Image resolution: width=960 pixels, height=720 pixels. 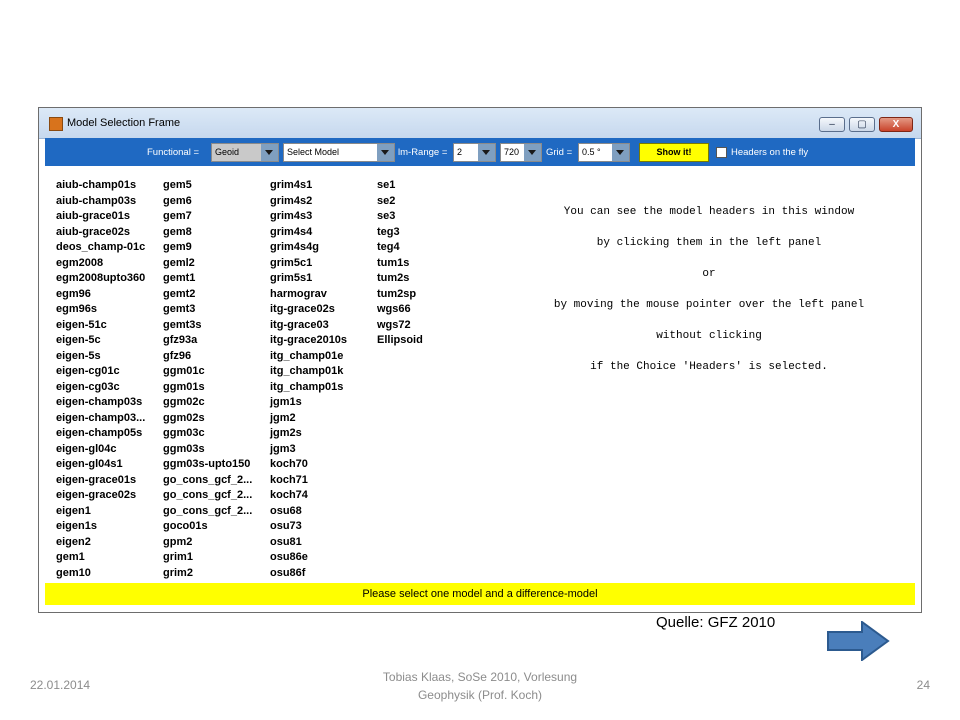 What do you see at coordinates (100, 310) in the screenshot?
I see `model-list-item: egm96s` at bounding box center [100, 310].